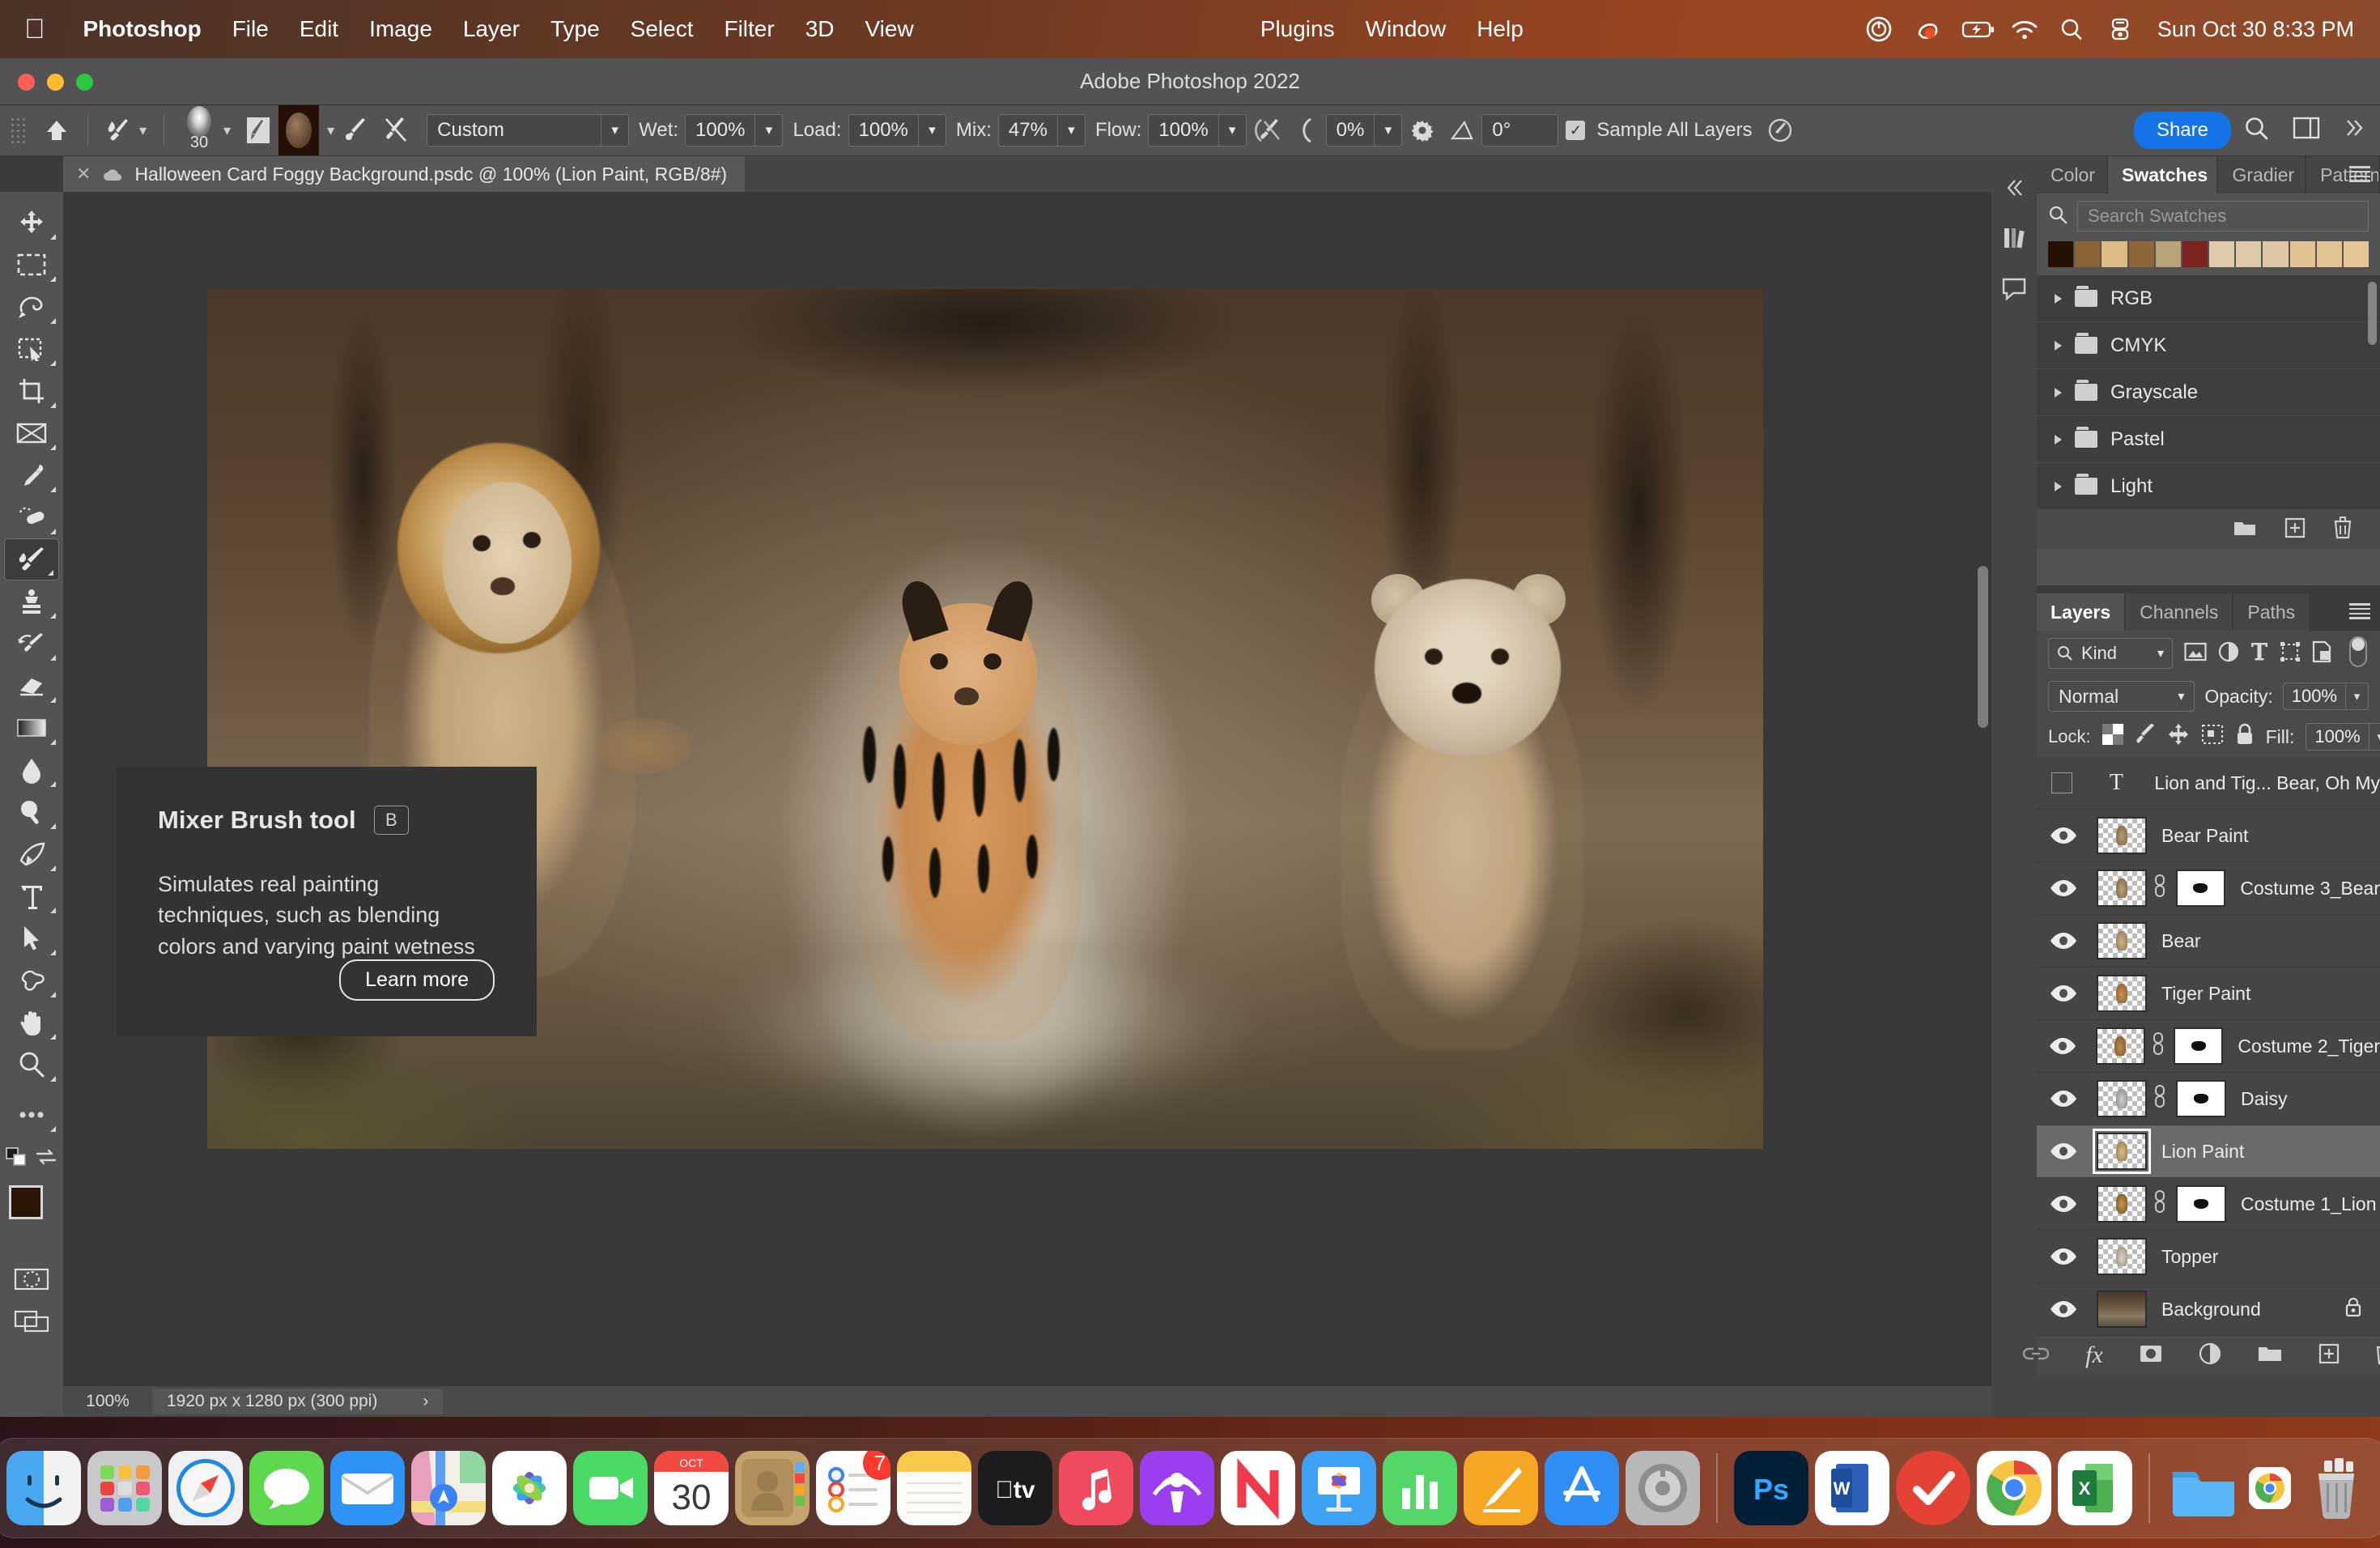 This screenshot has width=2380, height=1548. I want to click on new-adjustment-layer-icon, so click(2210, 1356).